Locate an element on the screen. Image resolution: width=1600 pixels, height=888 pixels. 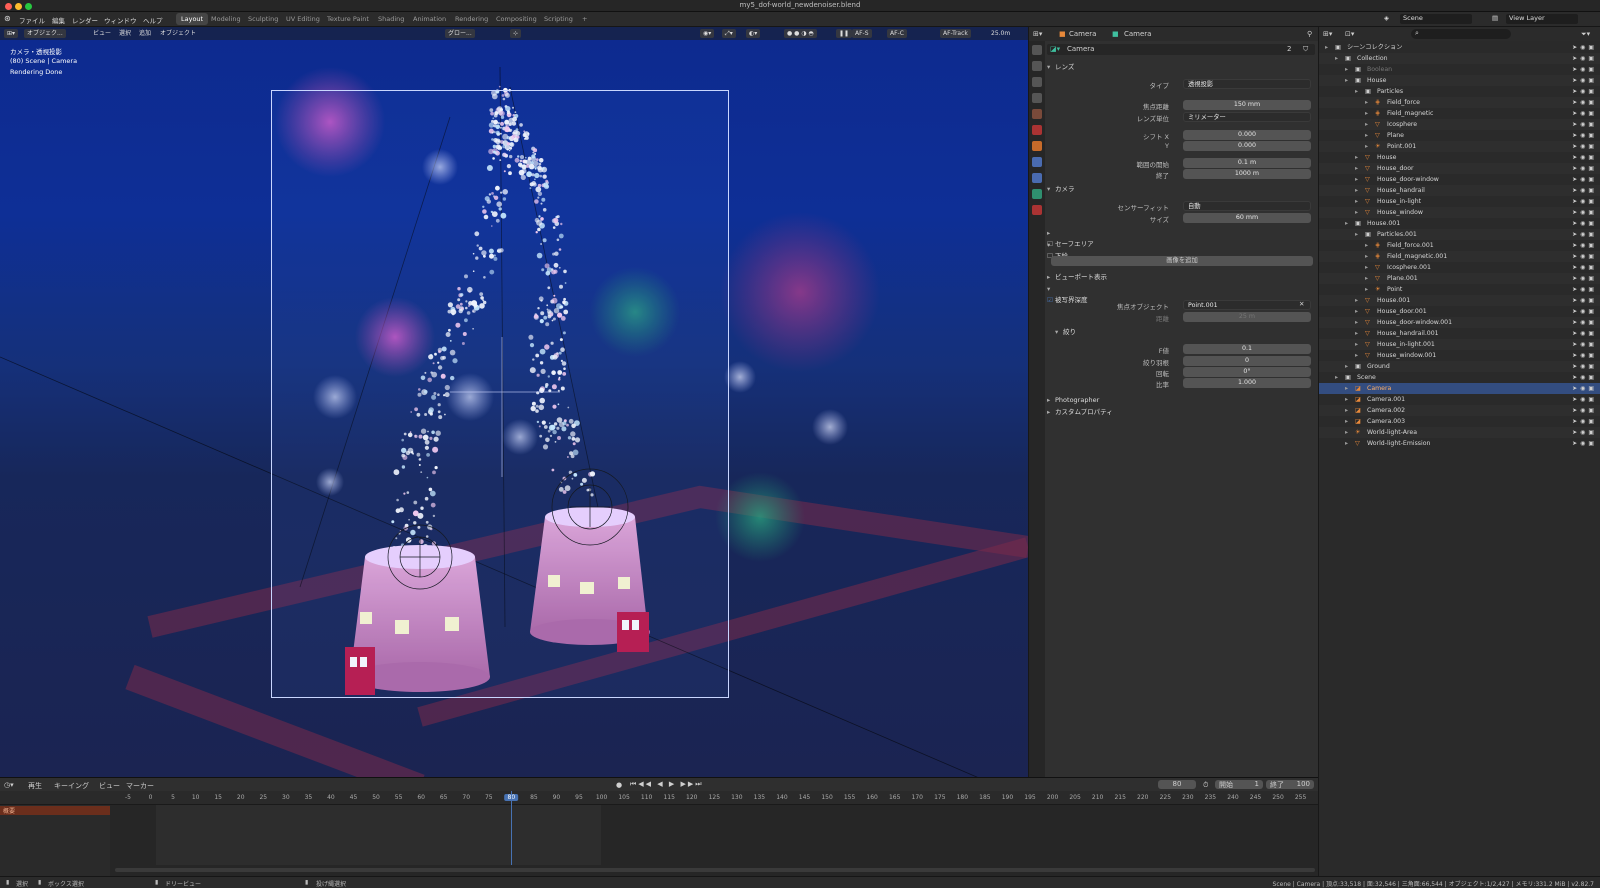
outliner-row: ▸ ◪ Camera.003 ➤◉▣ is located at coordinates (1459, 421).